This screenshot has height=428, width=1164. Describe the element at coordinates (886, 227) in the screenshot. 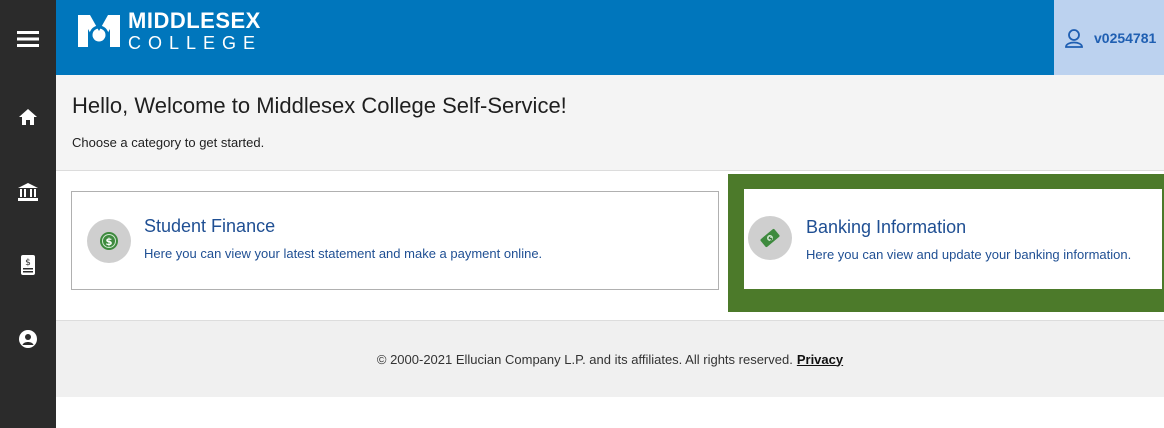

I see `banking-information-title: Banking Information` at that location.